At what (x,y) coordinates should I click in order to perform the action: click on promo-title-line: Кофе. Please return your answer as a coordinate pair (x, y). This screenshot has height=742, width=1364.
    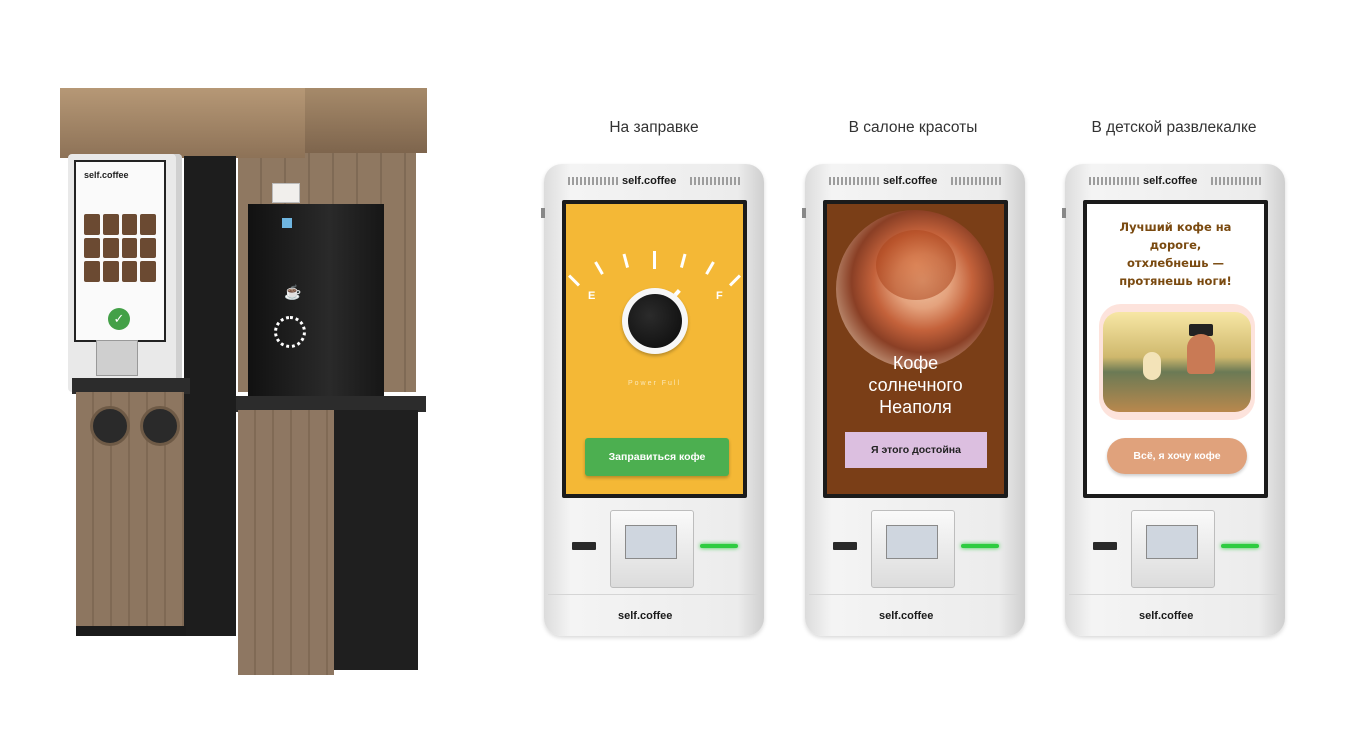
    Looking at the image, I should click on (915, 363).